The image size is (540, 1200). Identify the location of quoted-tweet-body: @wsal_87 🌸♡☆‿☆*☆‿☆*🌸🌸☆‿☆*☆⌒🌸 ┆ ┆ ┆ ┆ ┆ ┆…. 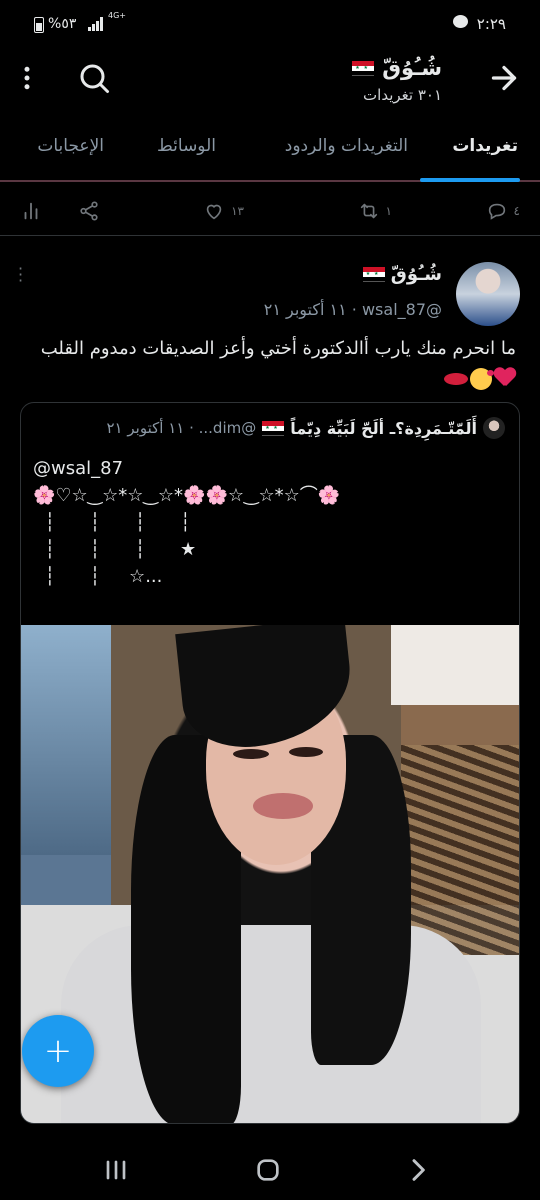
(187, 522).